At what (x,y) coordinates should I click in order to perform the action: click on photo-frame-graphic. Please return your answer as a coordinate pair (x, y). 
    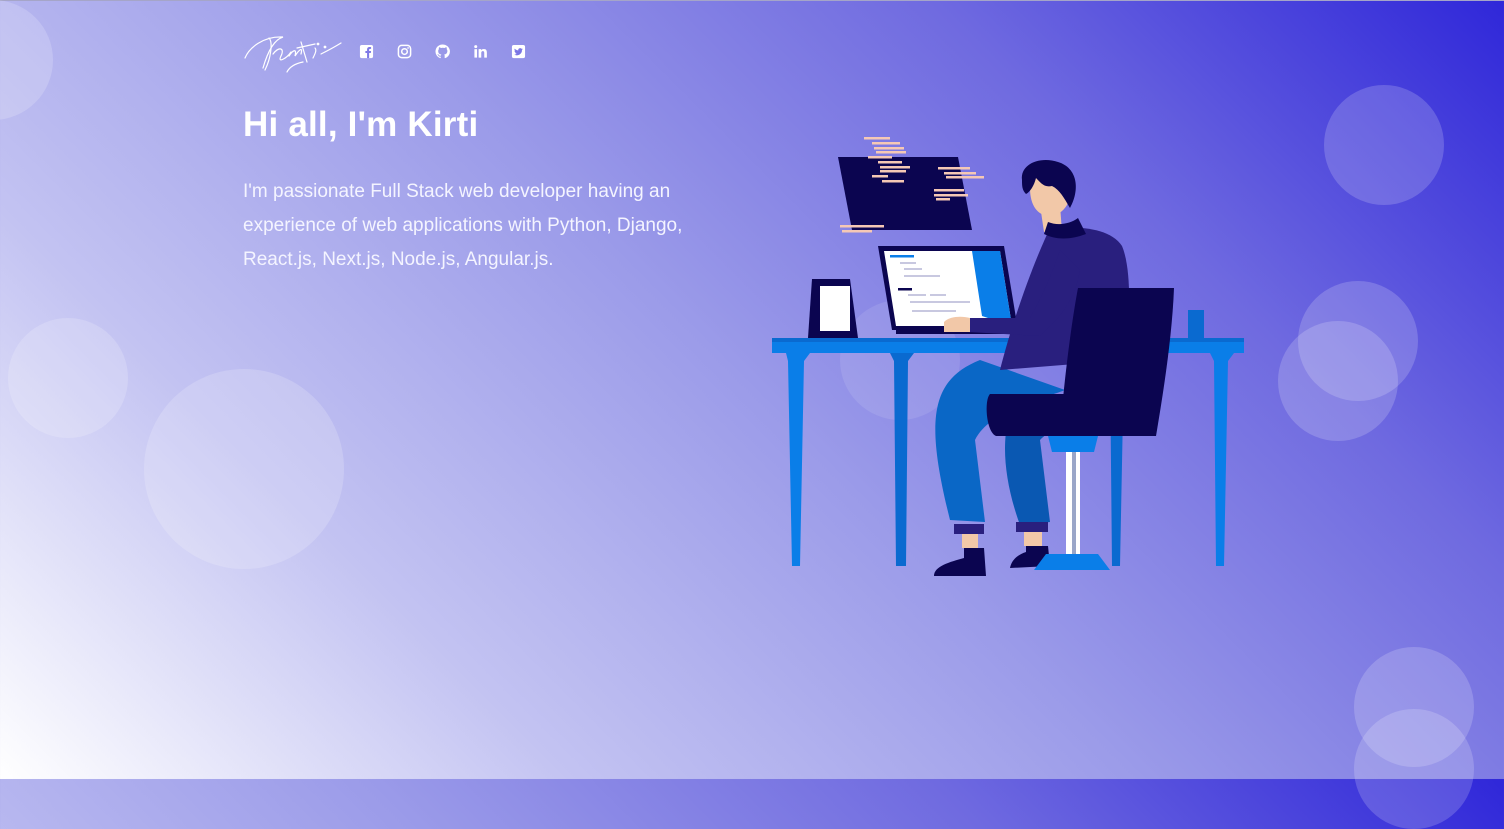
    Looking at the image, I should click on (833, 308).